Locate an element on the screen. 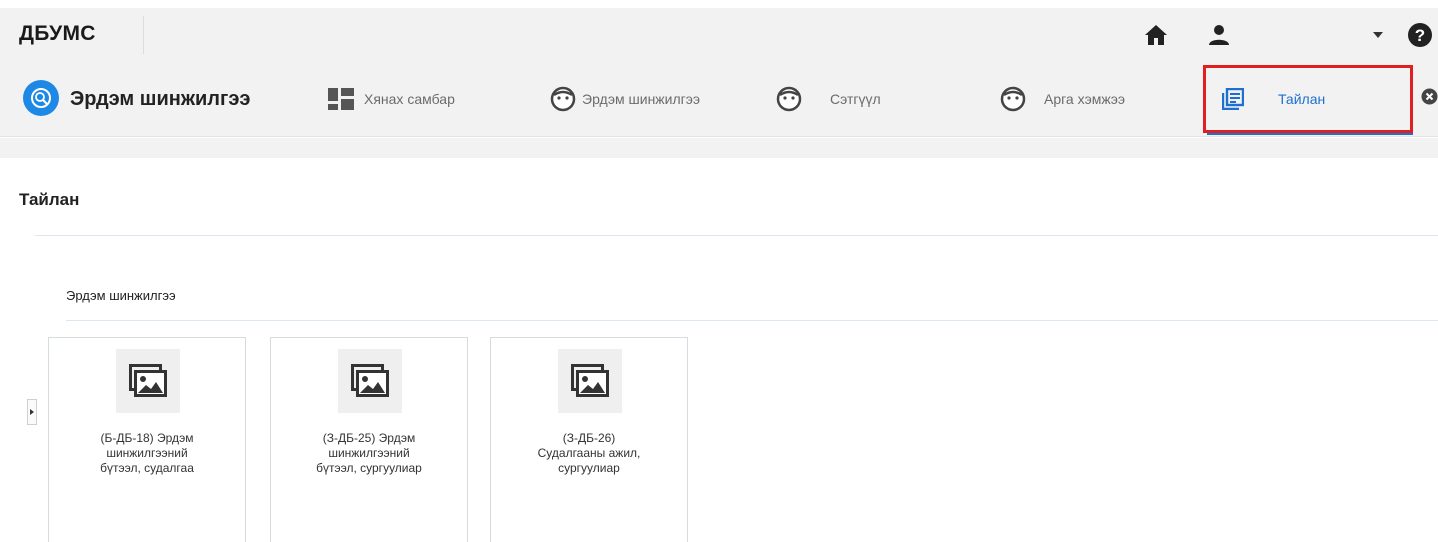 This screenshot has width=1438, height=542. user-icon is located at coordinates (1219, 35).